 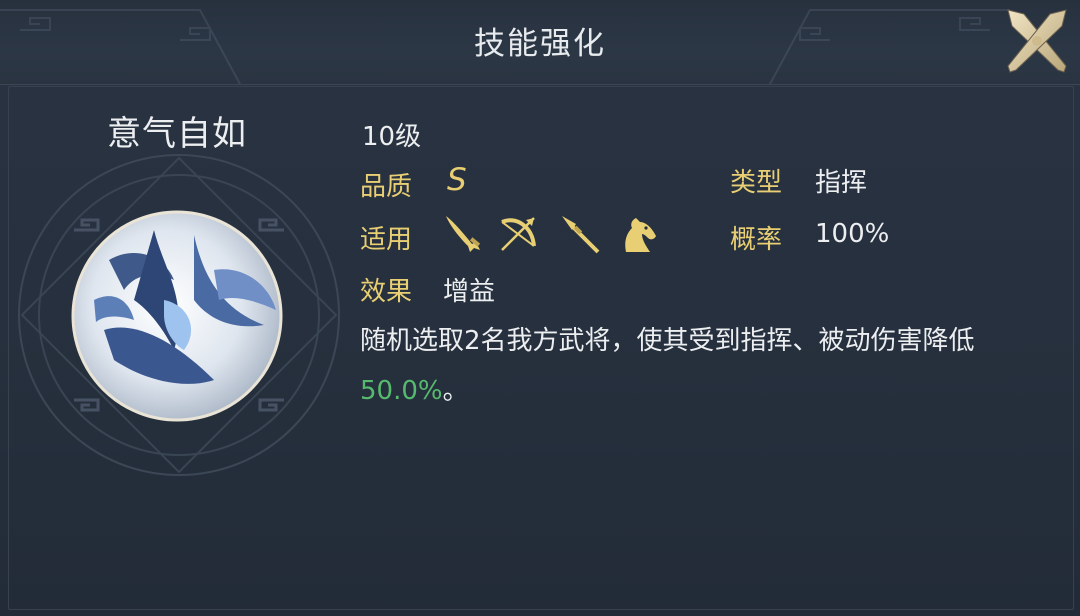 What do you see at coordinates (392, 137) in the screenshot?
I see `skill-level: 10级` at bounding box center [392, 137].